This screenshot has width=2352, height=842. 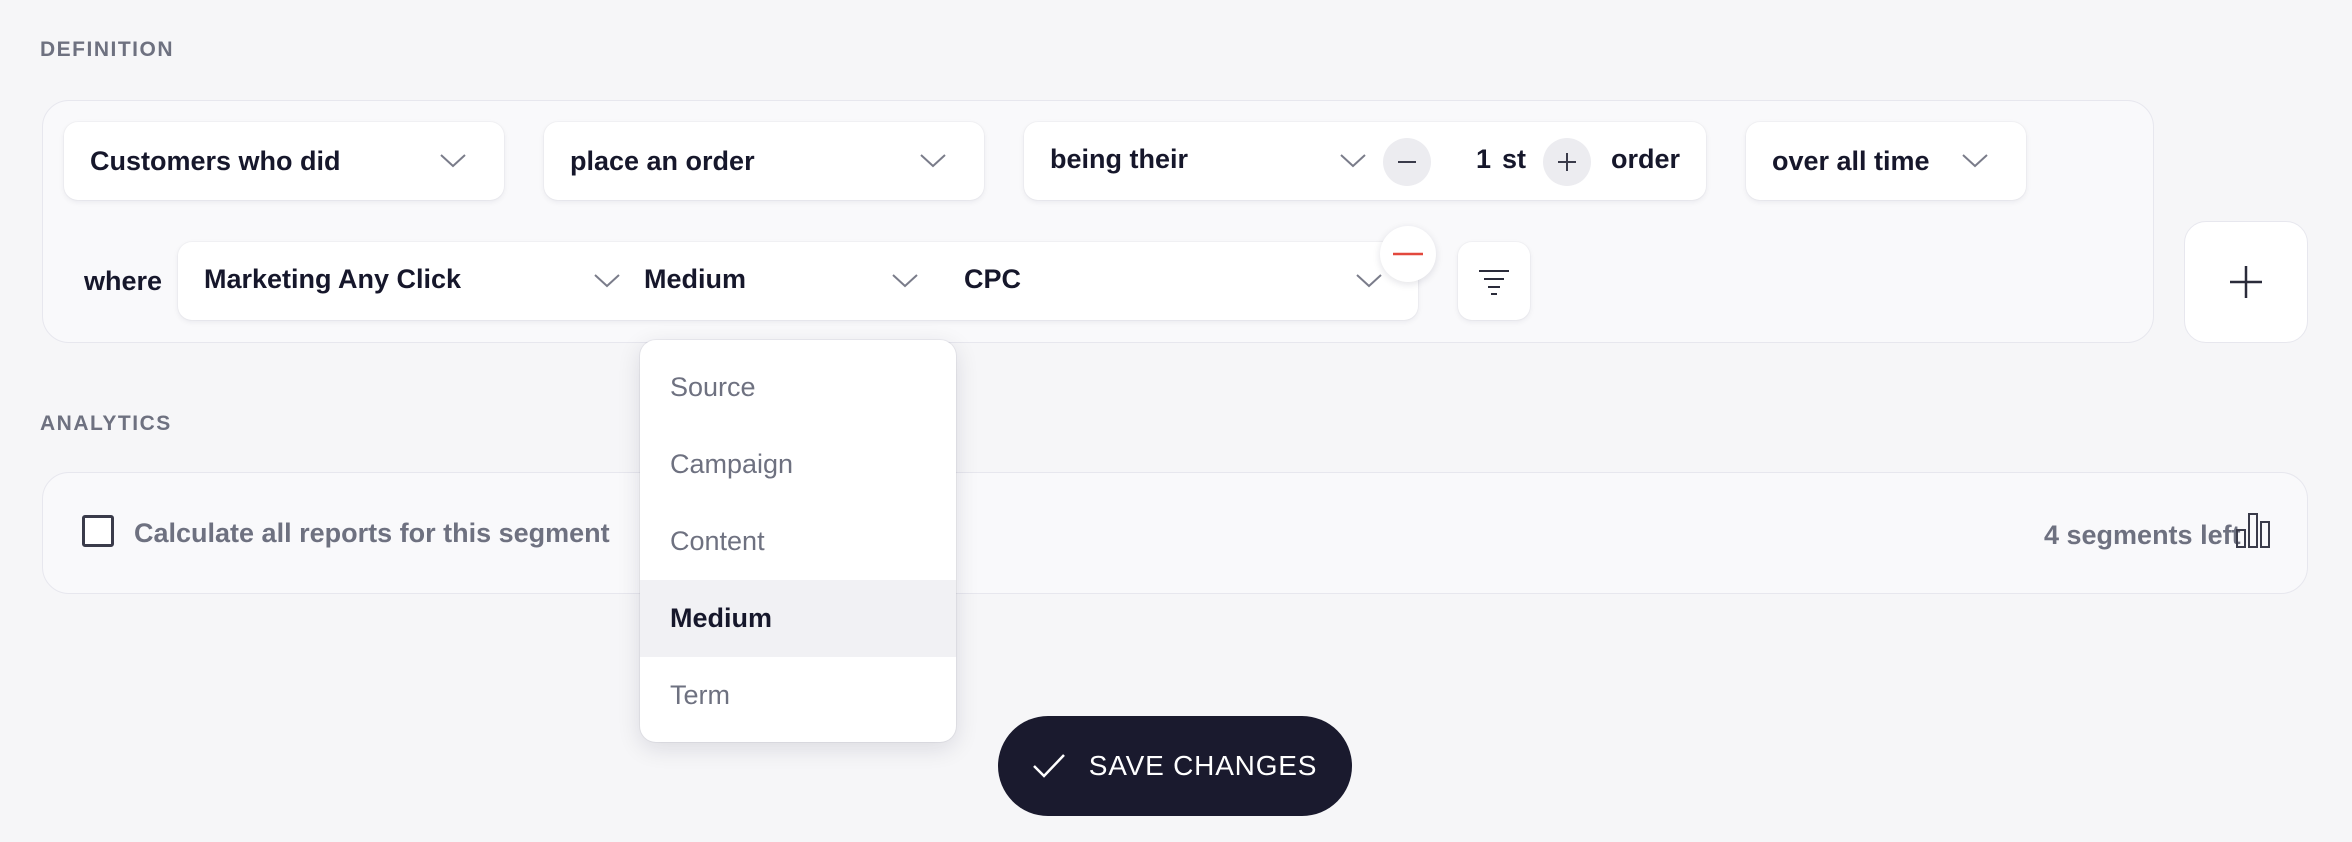 What do you see at coordinates (695, 279) in the screenshot?
I see `property-select-value: Medium` at bounding box center [695, 279].